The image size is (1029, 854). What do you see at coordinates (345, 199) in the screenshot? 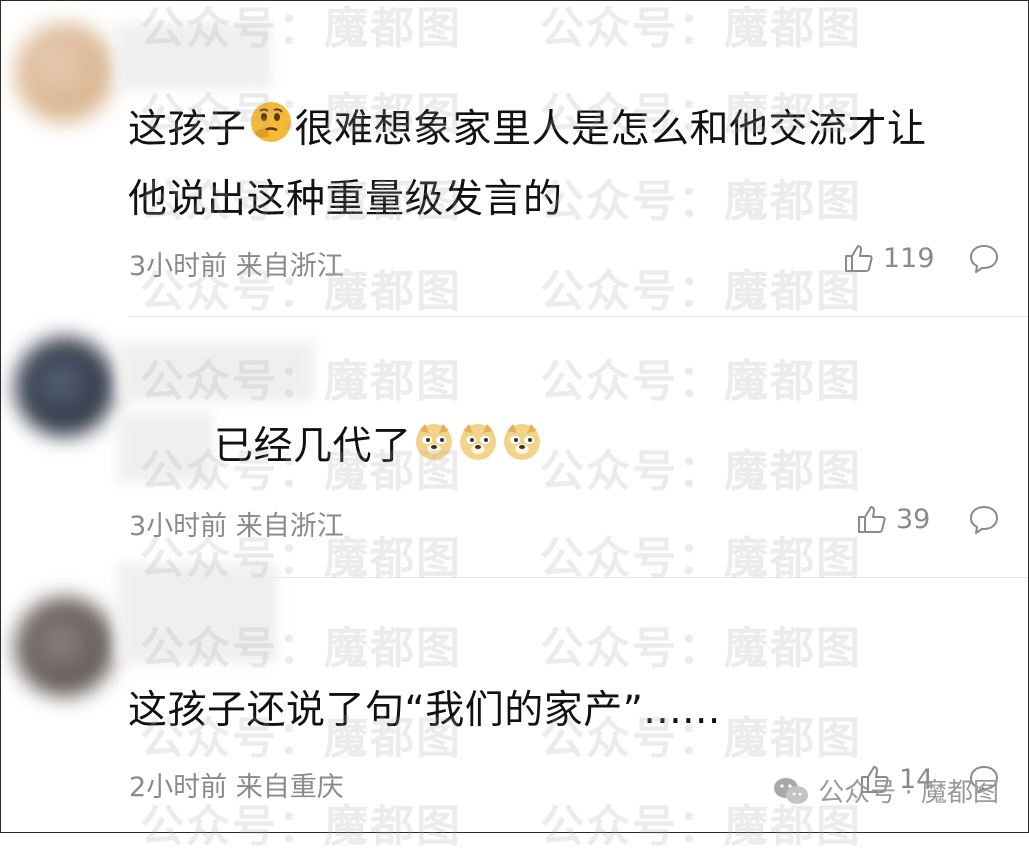
I see `comment-text-line: 他说出这种重量级发言的` at bounding box center [345, 199].